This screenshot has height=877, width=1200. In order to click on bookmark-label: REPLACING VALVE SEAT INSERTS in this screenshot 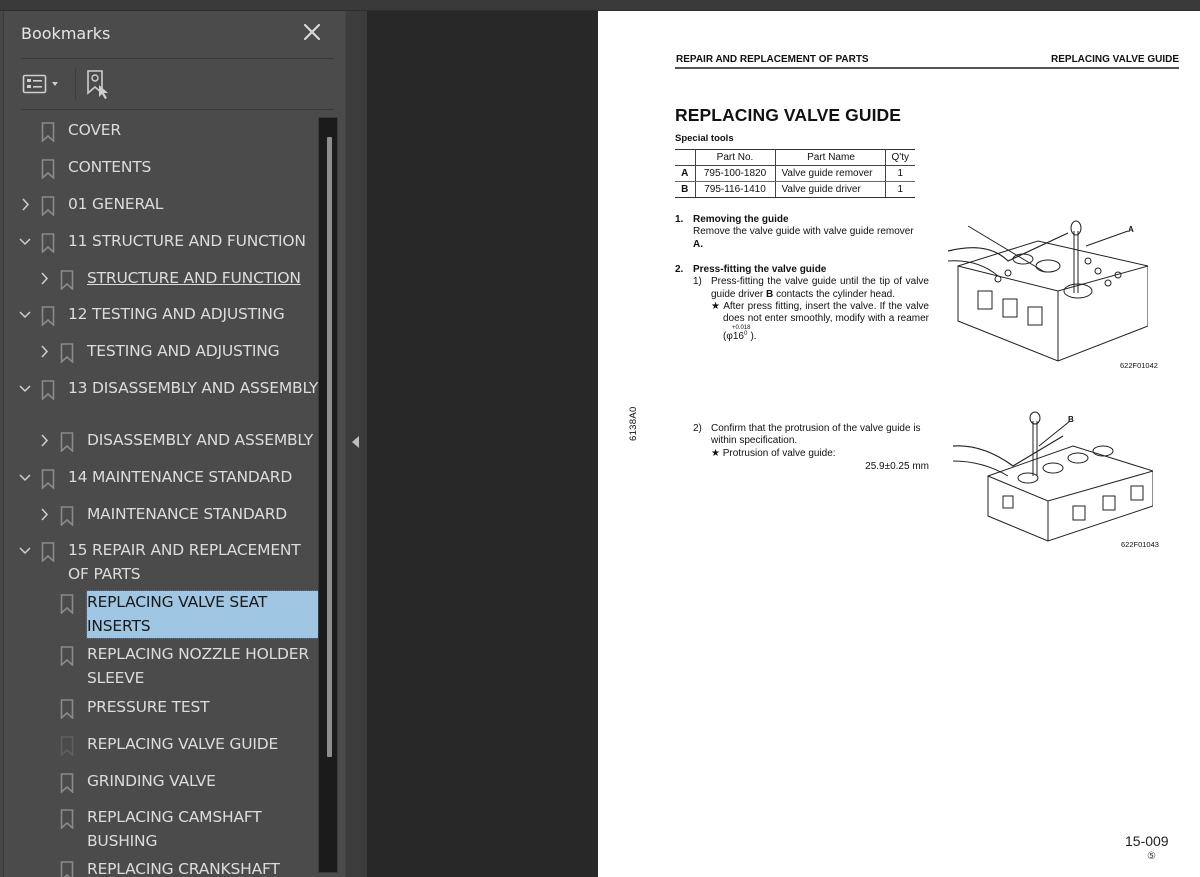, I will do `click(202, 614)`.